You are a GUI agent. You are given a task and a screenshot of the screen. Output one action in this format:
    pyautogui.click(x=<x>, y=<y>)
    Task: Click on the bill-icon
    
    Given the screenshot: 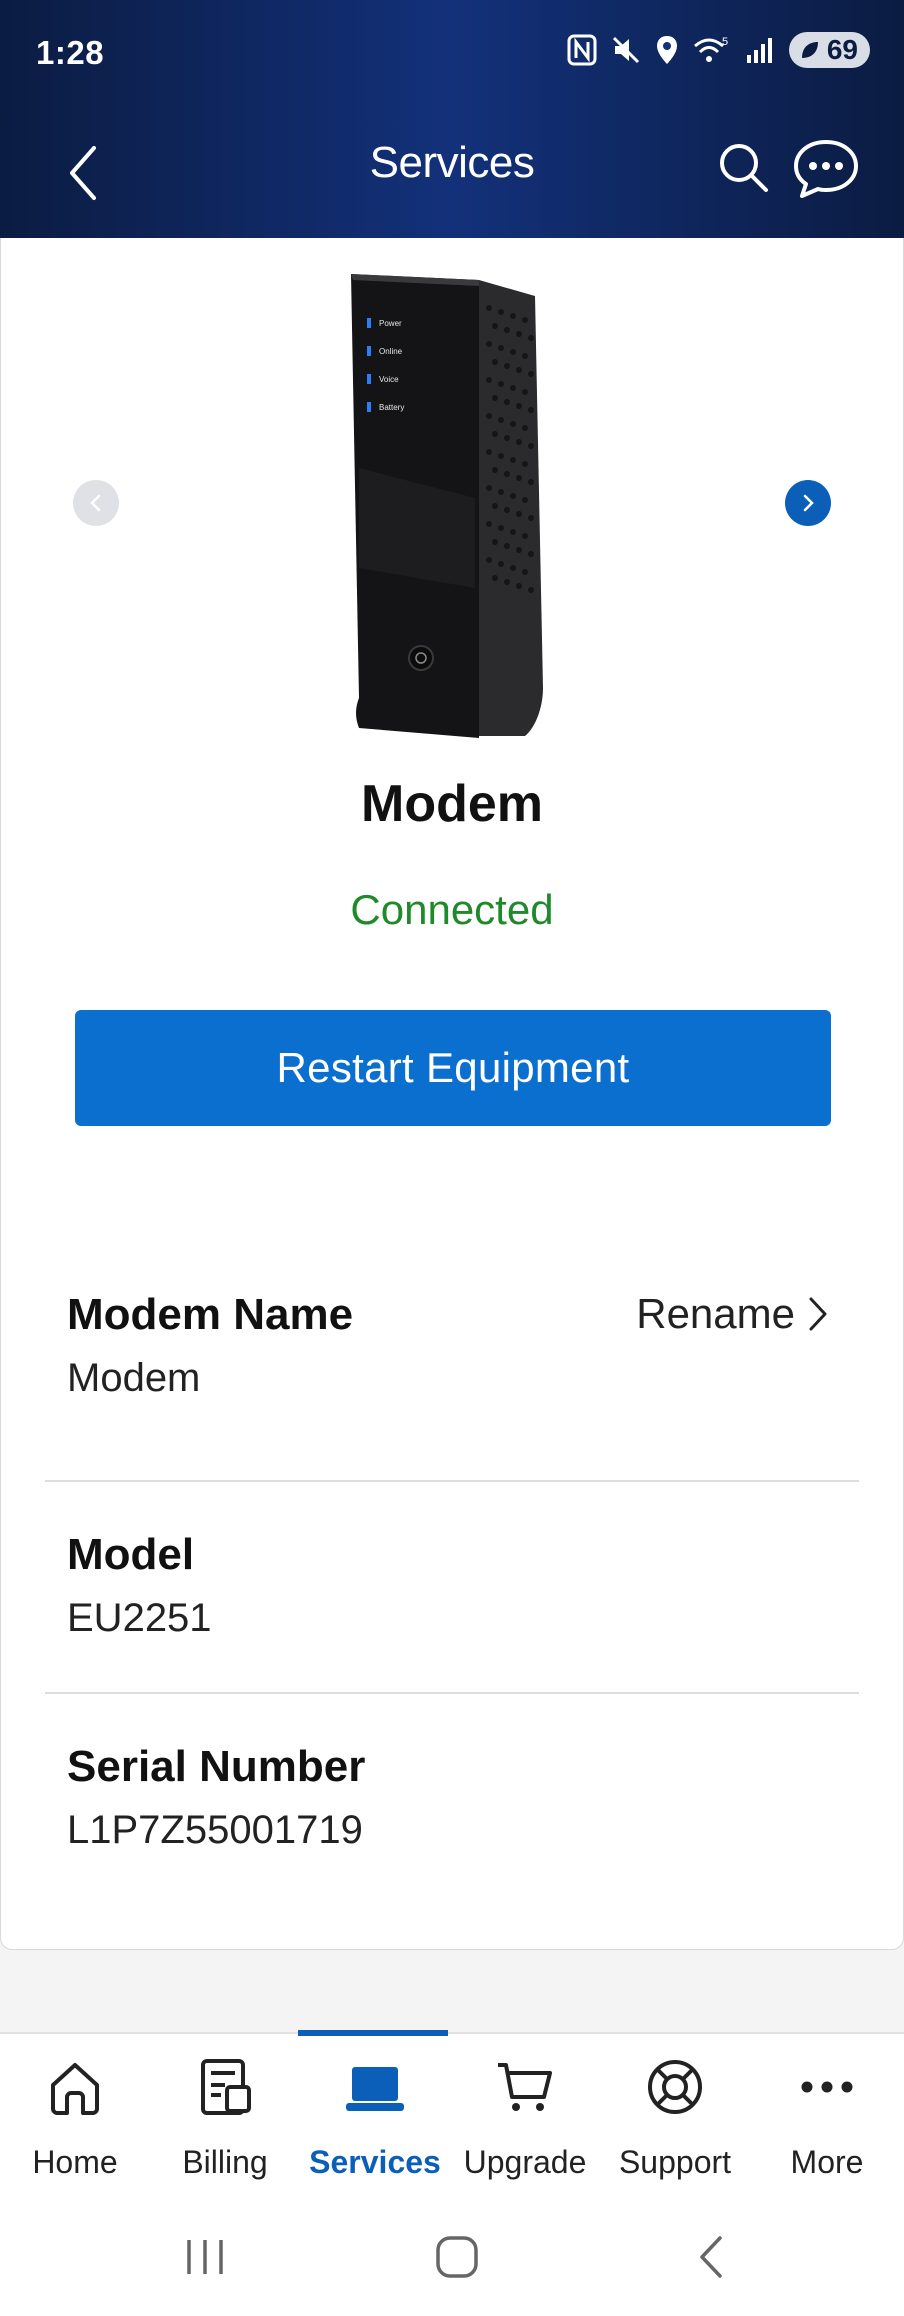 What is the action you would take?
    pyautogui.click(x=226, y=2087)
    